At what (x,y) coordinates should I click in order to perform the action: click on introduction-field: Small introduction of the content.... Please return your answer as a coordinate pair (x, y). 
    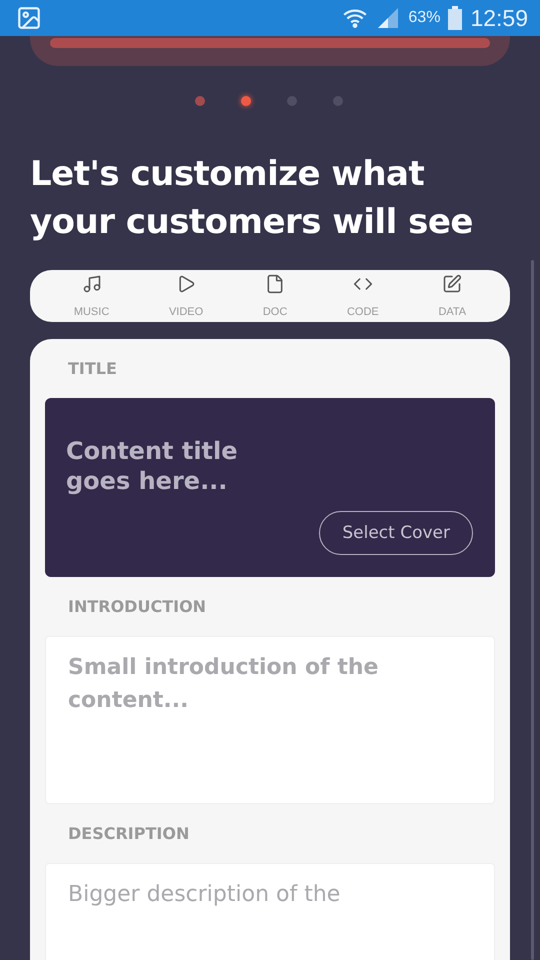
    Looking at the image, I should click on (270, 720).